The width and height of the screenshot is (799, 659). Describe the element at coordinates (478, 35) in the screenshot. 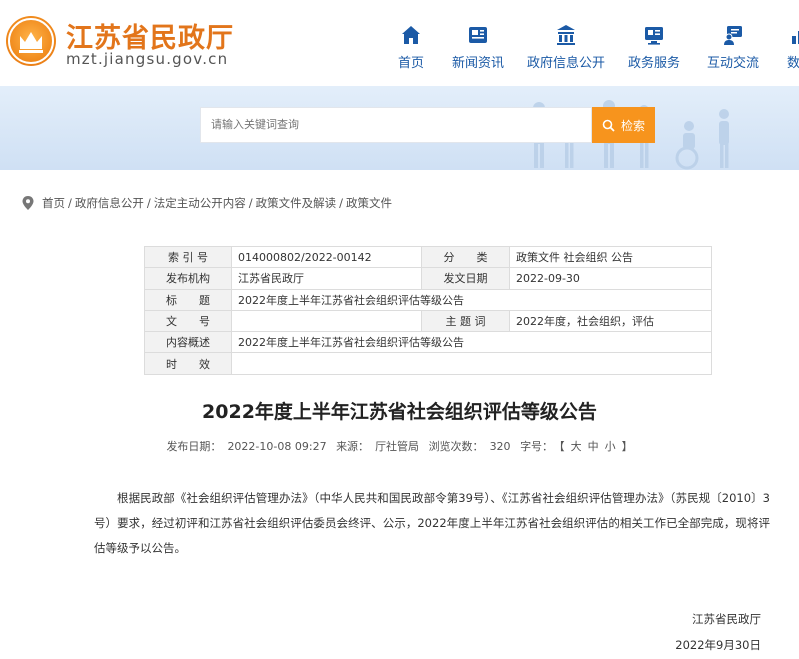

I see `news-icon` at that location.